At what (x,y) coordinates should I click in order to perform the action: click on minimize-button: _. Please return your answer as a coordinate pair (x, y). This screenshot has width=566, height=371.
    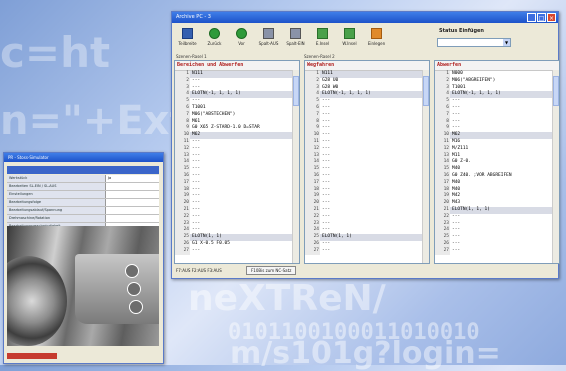
    Looking at the image, I should click on (531, 17).